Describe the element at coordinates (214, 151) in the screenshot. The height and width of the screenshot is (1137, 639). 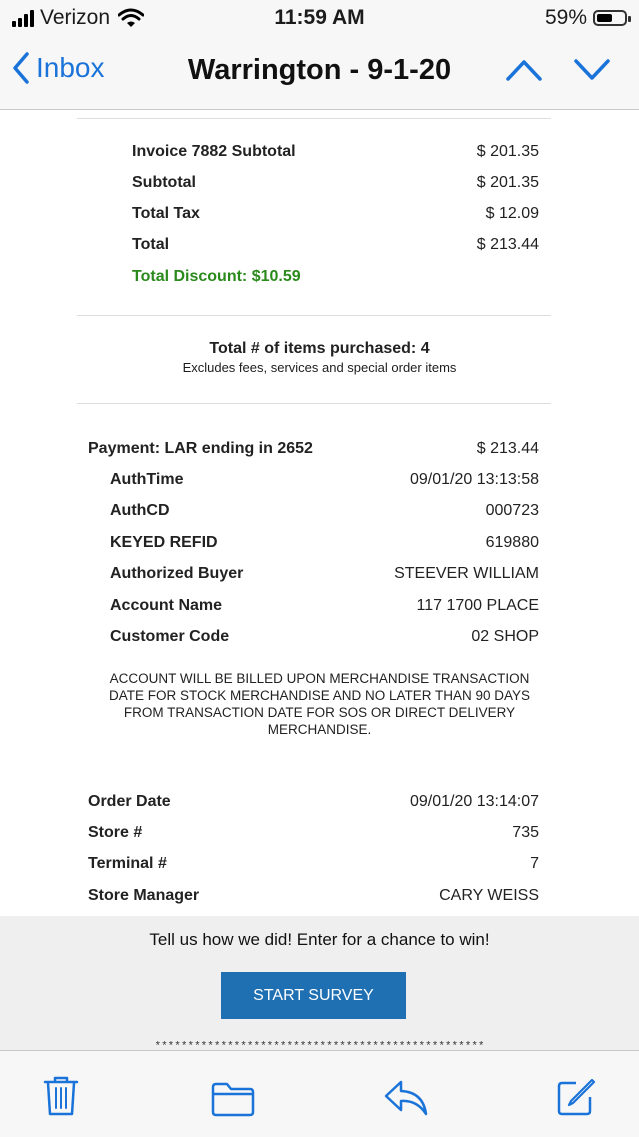
I see `totals-row: Invoice 7882 Subtotal` at that location.